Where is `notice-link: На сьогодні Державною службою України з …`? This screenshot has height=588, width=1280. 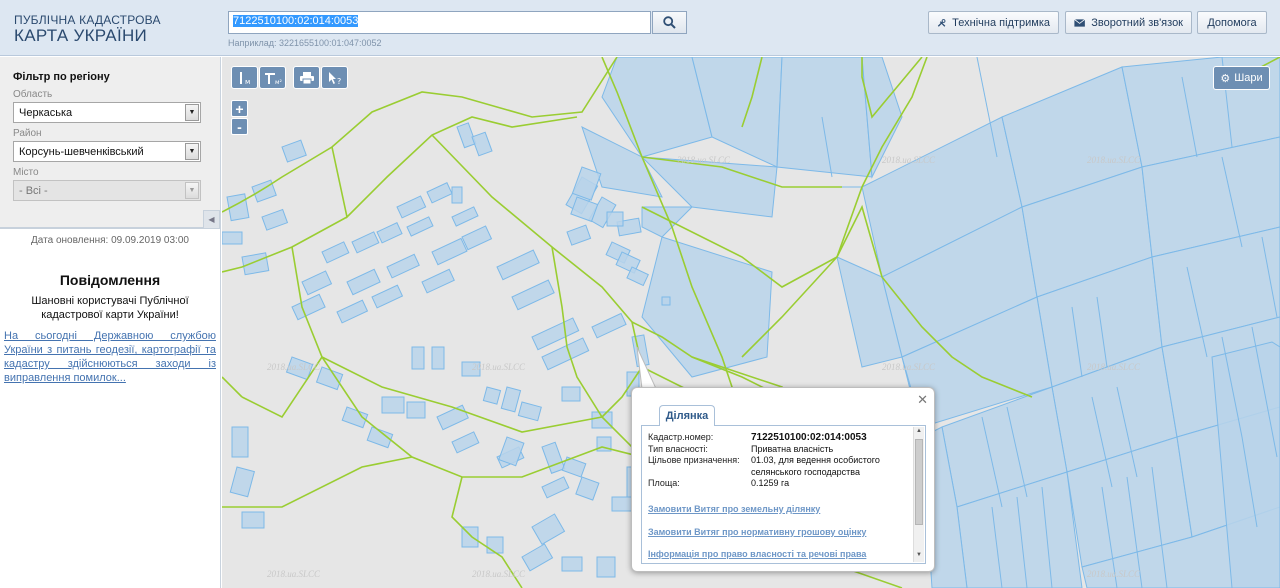 notice-link: На сьогодні Державною службою України з … is located at coordinates (110, 357).